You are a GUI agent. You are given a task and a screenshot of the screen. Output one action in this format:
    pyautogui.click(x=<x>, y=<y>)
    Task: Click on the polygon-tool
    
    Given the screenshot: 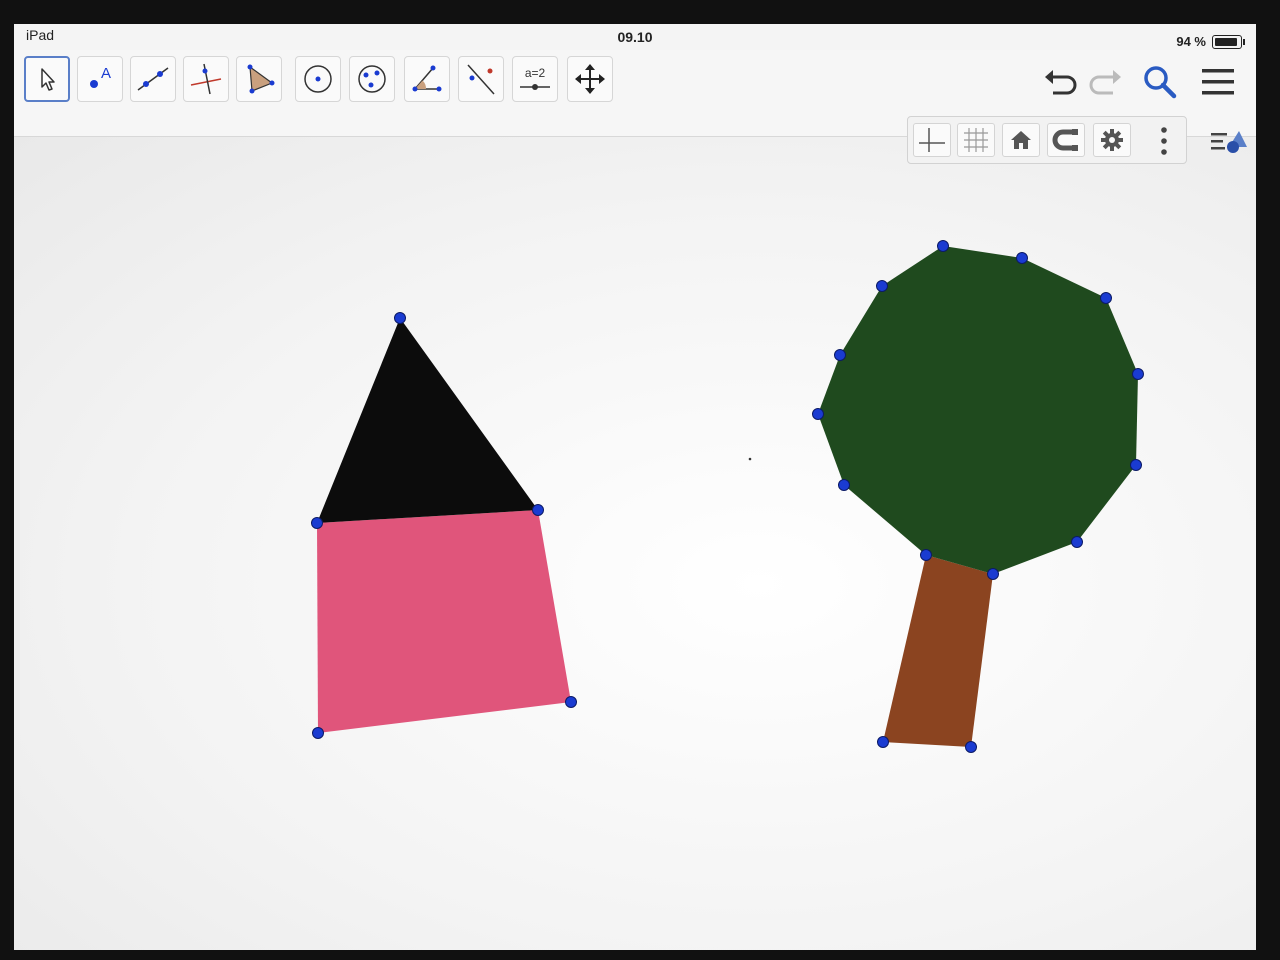 What is the action you would take?
    pyautogui.click(x=259, y=79)
    